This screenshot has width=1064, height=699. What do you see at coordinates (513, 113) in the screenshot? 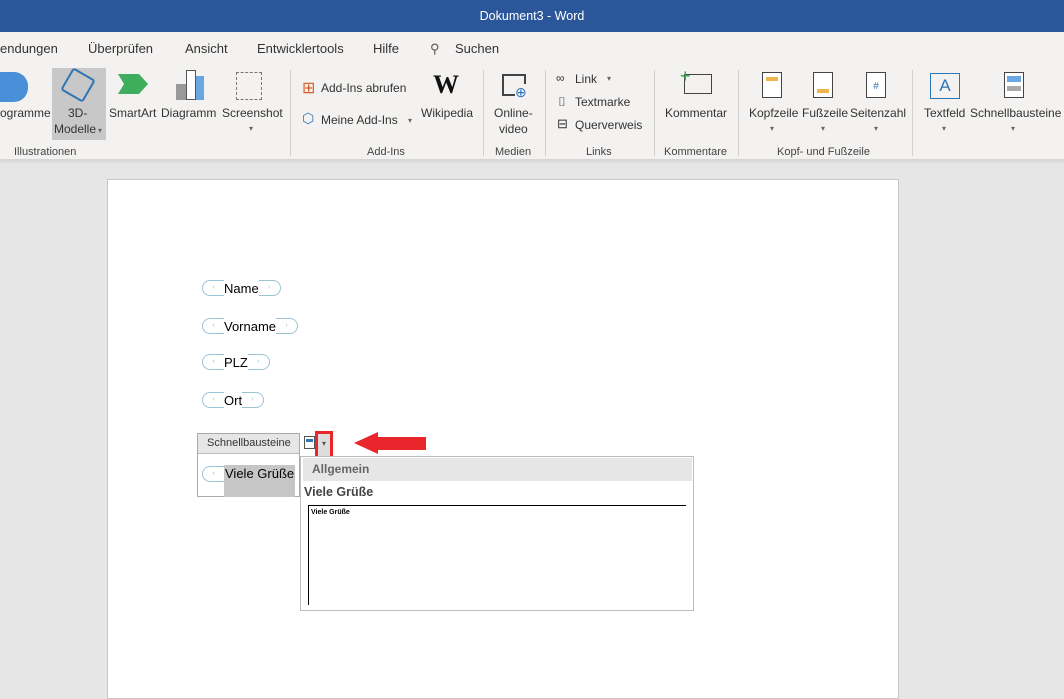
I see `online-video-button: Online-` at bounding box center [513, 113].